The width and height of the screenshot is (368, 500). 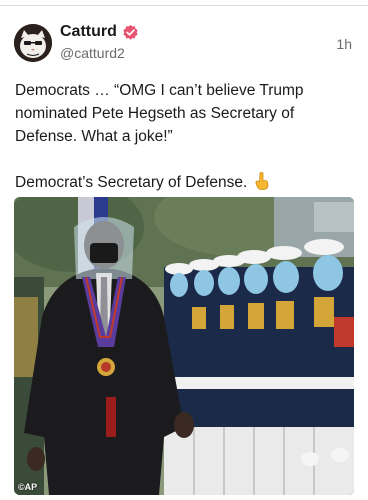 I want to click on author-name-row: Catturd, so click(x=99, y=32).